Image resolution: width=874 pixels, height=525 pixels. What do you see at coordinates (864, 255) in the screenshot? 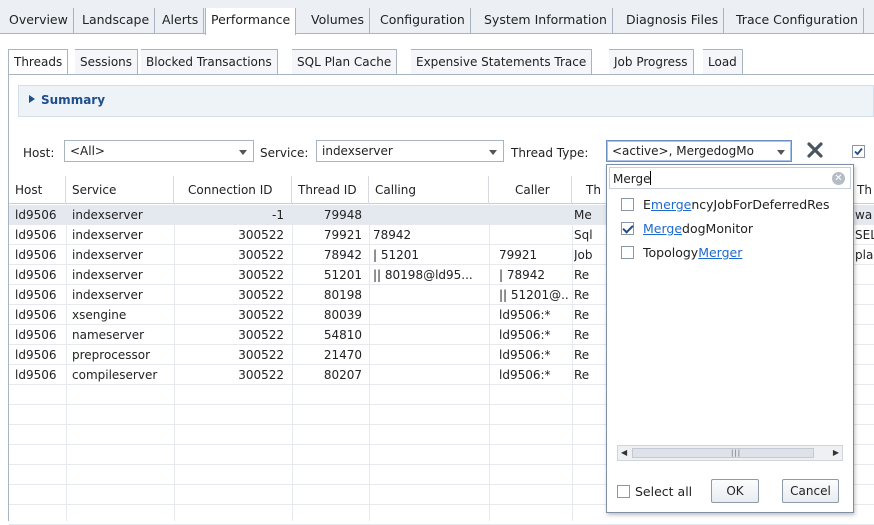
I see `cell-thread-method: pla` at bounding box center [864, 255].